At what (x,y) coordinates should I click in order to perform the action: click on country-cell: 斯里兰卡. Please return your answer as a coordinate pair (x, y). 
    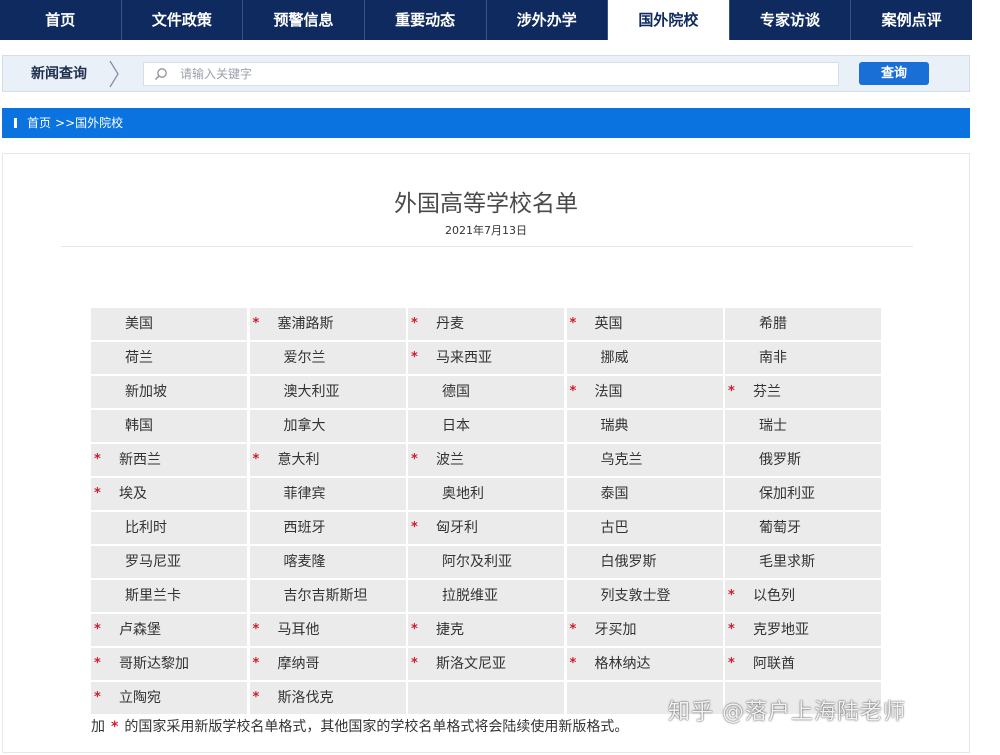
    Looking at the image, I should click on (169, 596).